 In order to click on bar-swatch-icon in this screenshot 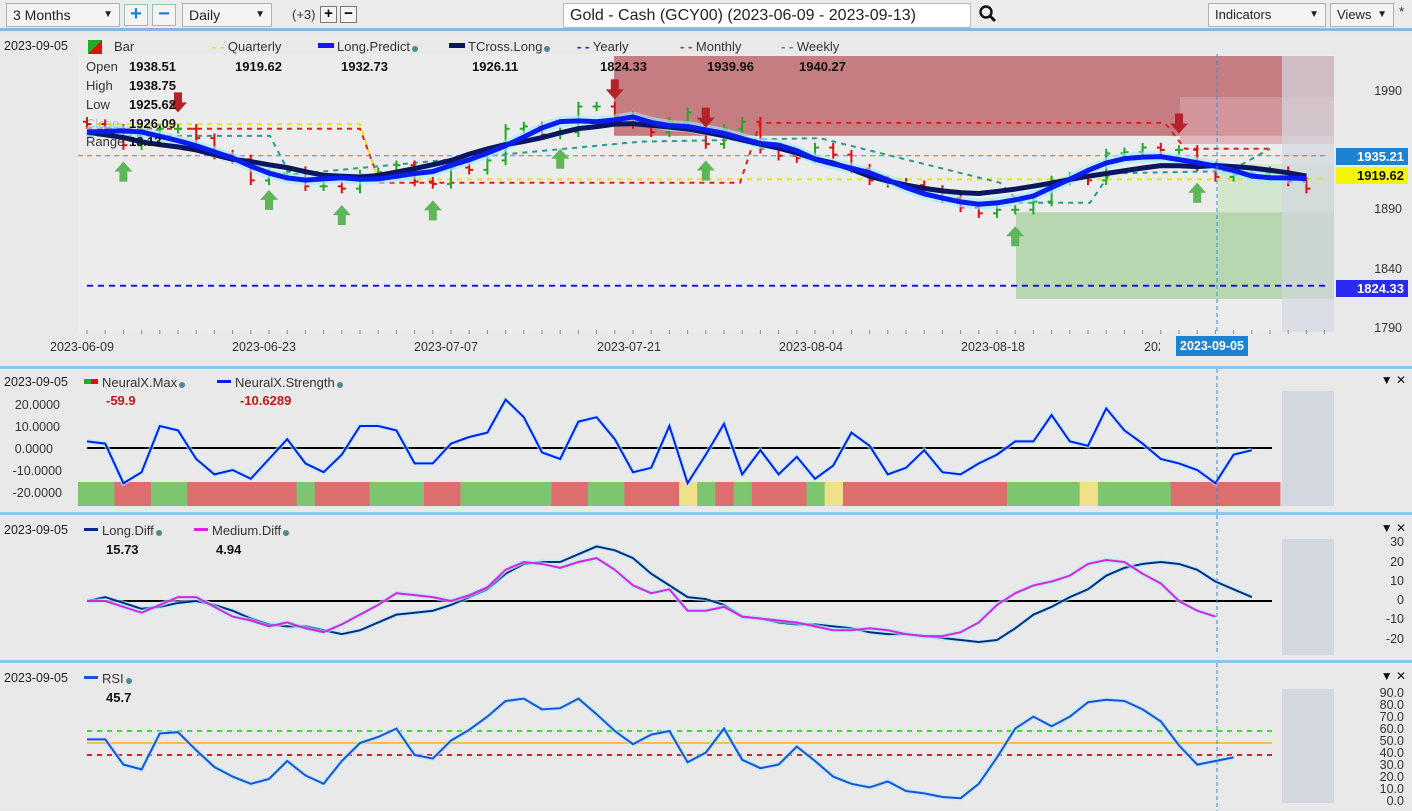, I will do `click(91, 381)`.